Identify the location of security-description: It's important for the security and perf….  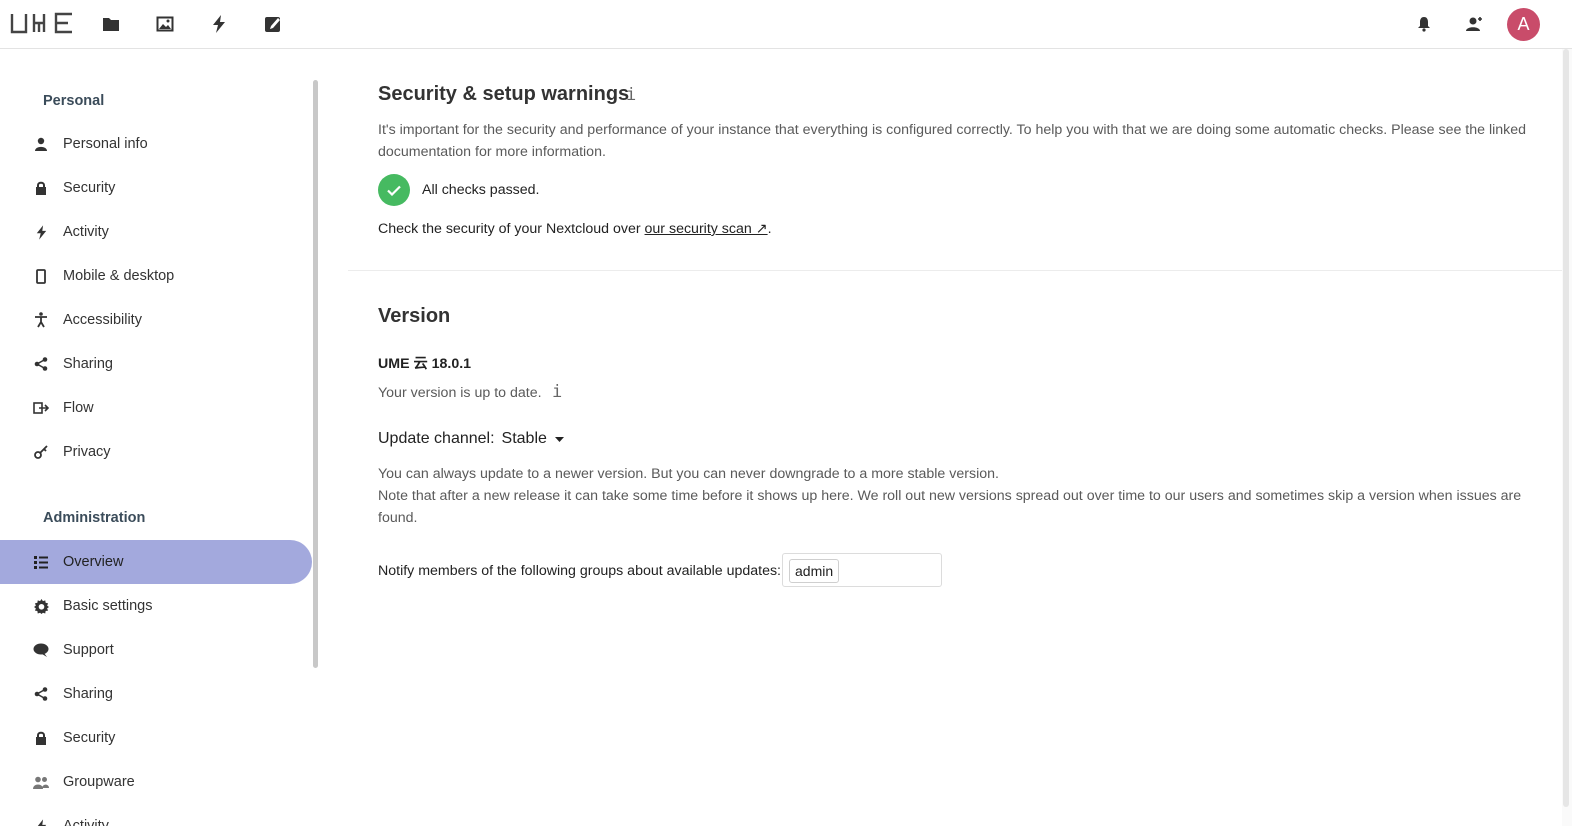
(952, 141).